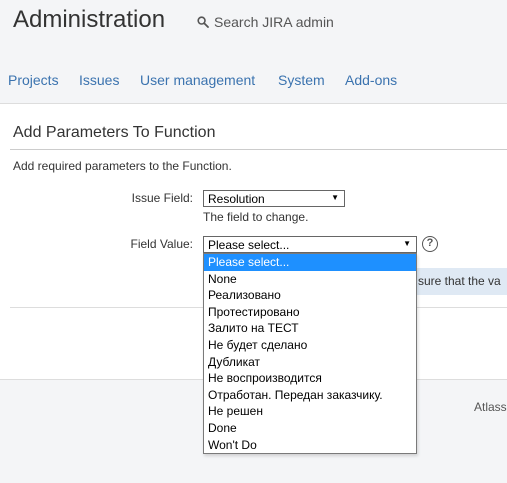 The height and width of the screenshot is (483, 507). I want to click on option-handed-to-customer: Отработан. Передан заказчику., so click(310, 395).